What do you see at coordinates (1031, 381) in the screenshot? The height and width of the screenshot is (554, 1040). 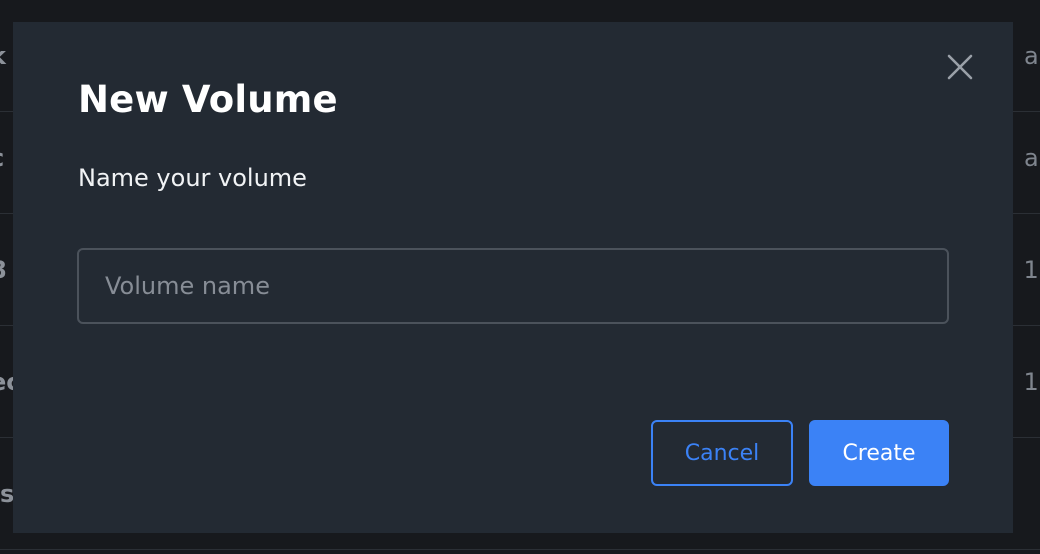 I see `background-row-right-text: 11` at bounding box center [1031, 381].